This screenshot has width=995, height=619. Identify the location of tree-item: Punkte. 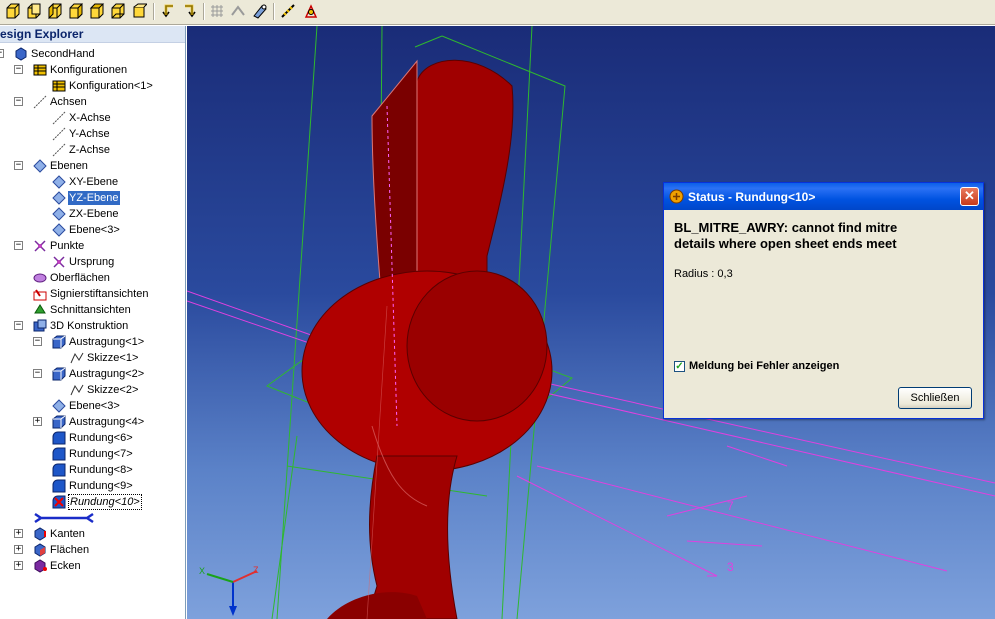
(59, 246).